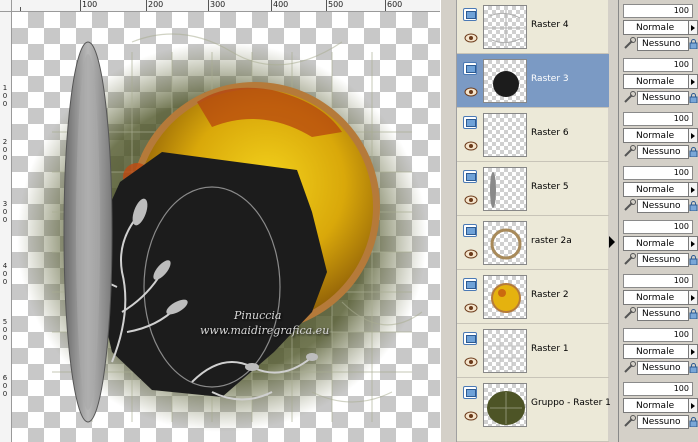 The image size is (698, 442). I want to click on panel-splitter, so click(448, 221).